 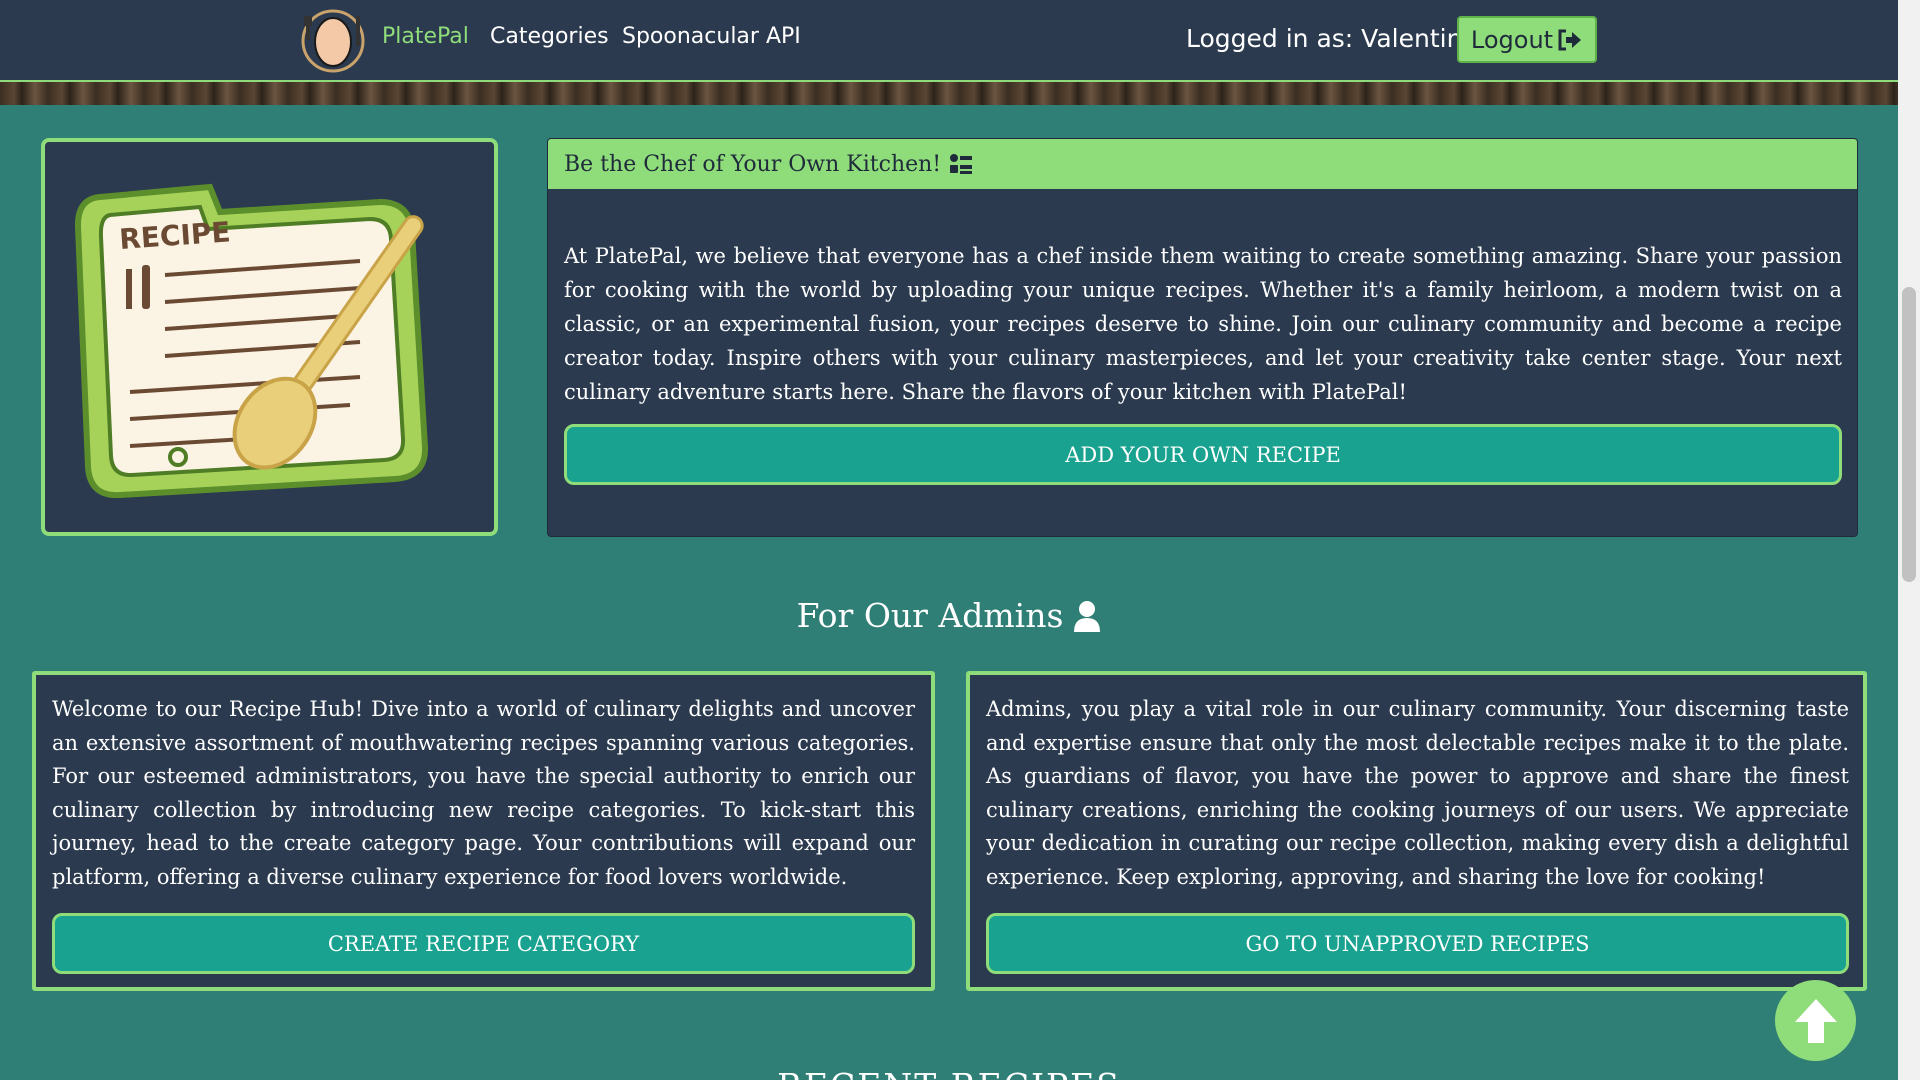 I want to click on admins-section-title: For Our Admins, so click(x=949, y=615).